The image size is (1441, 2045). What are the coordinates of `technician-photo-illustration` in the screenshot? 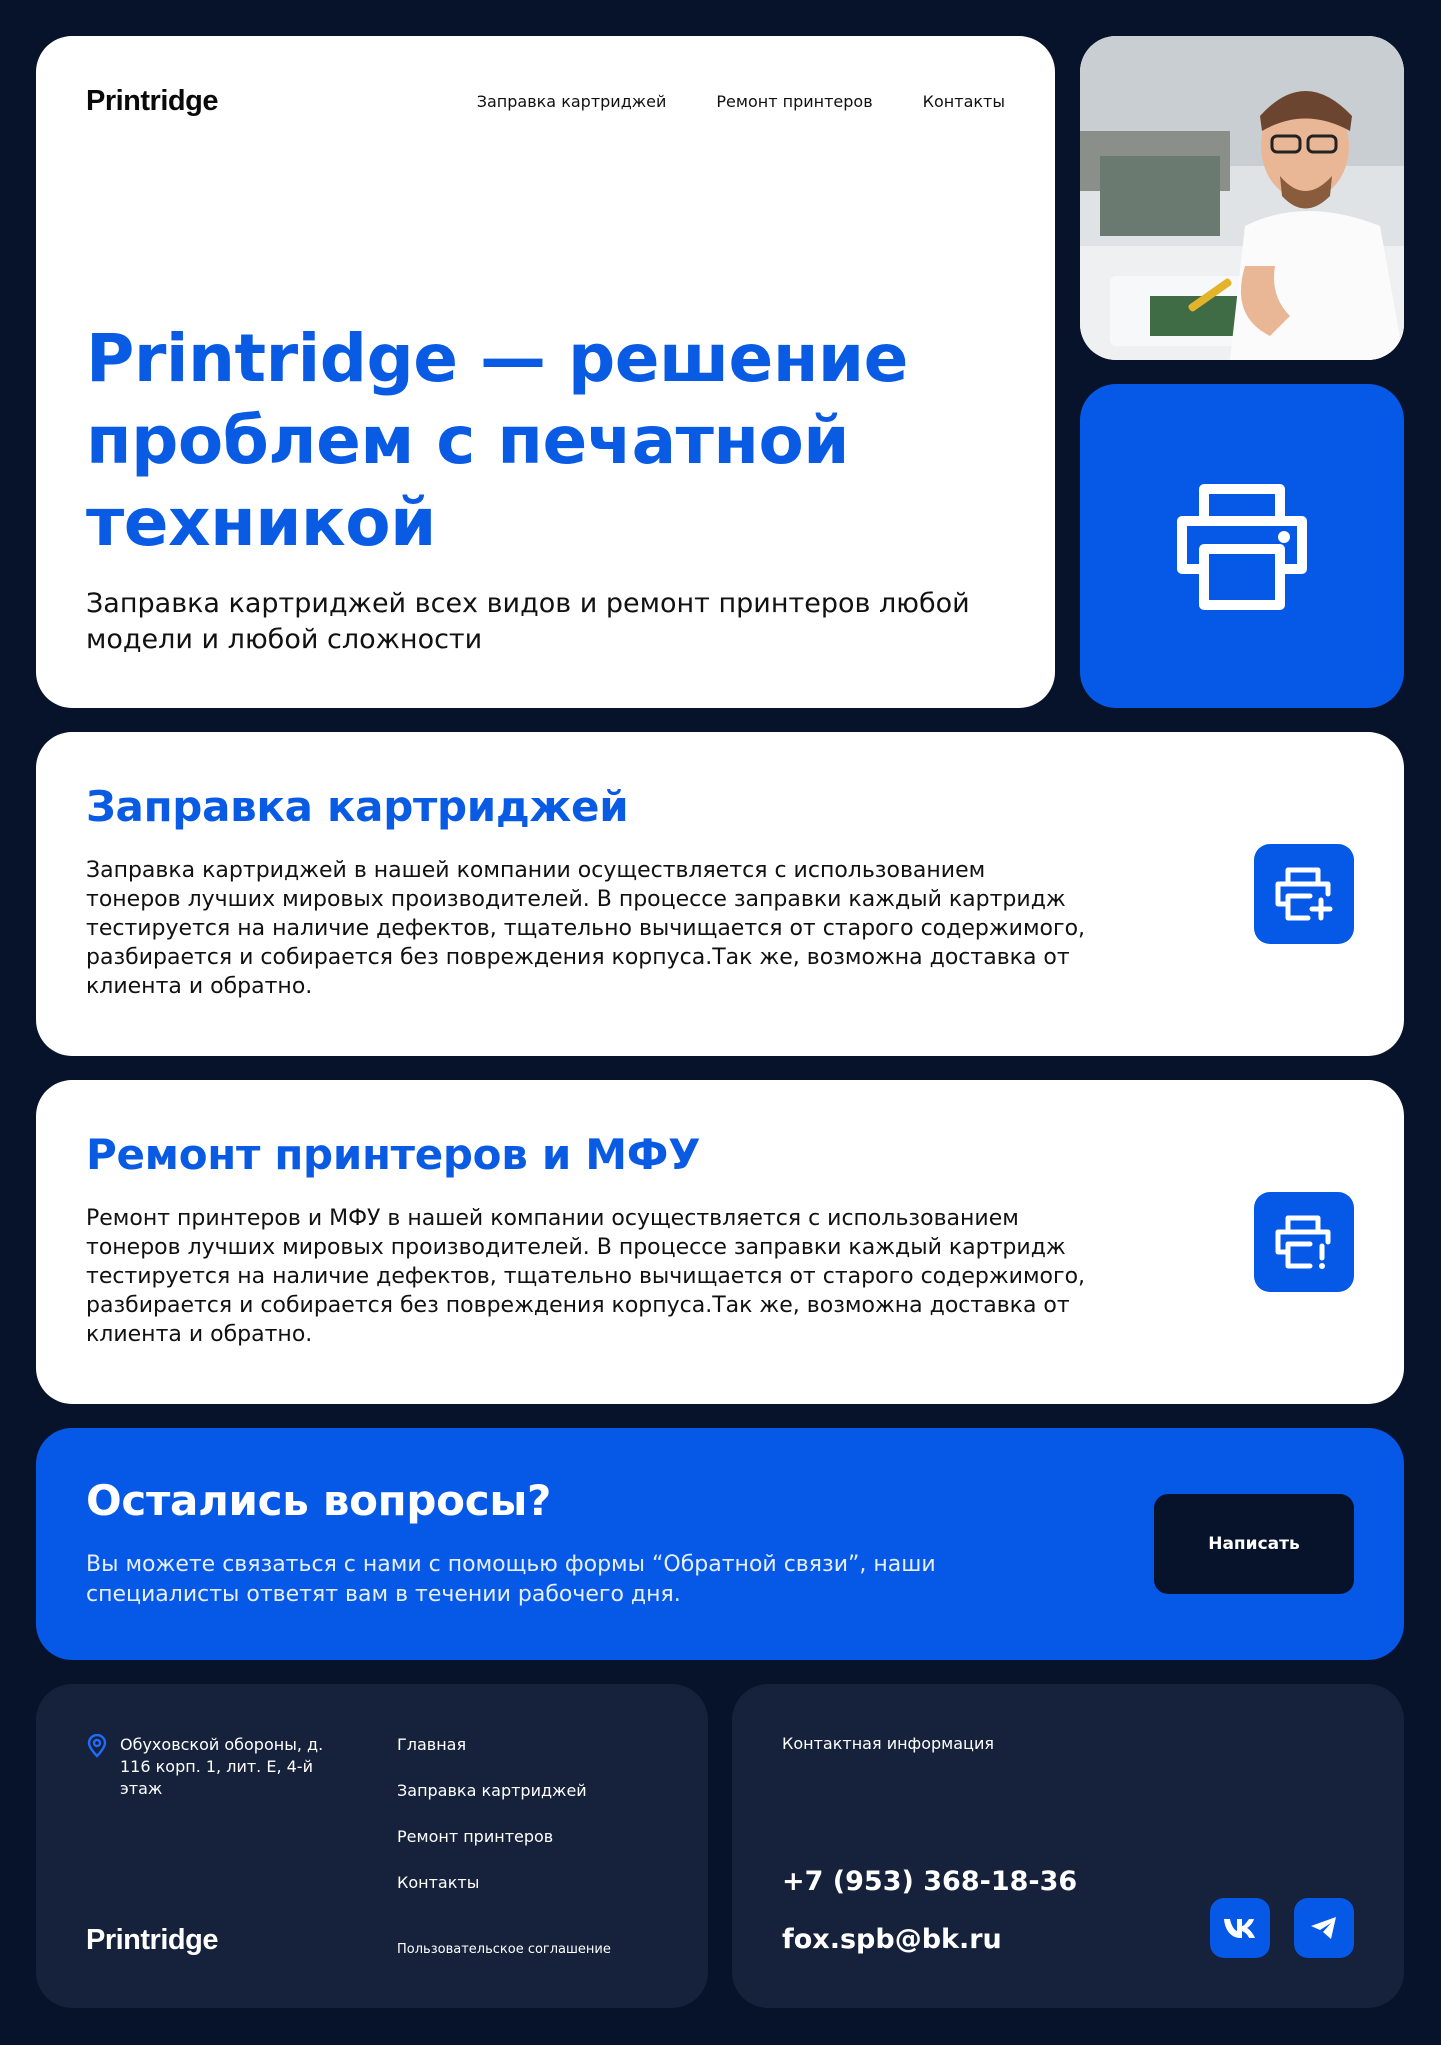 It's located at (1242, 198).